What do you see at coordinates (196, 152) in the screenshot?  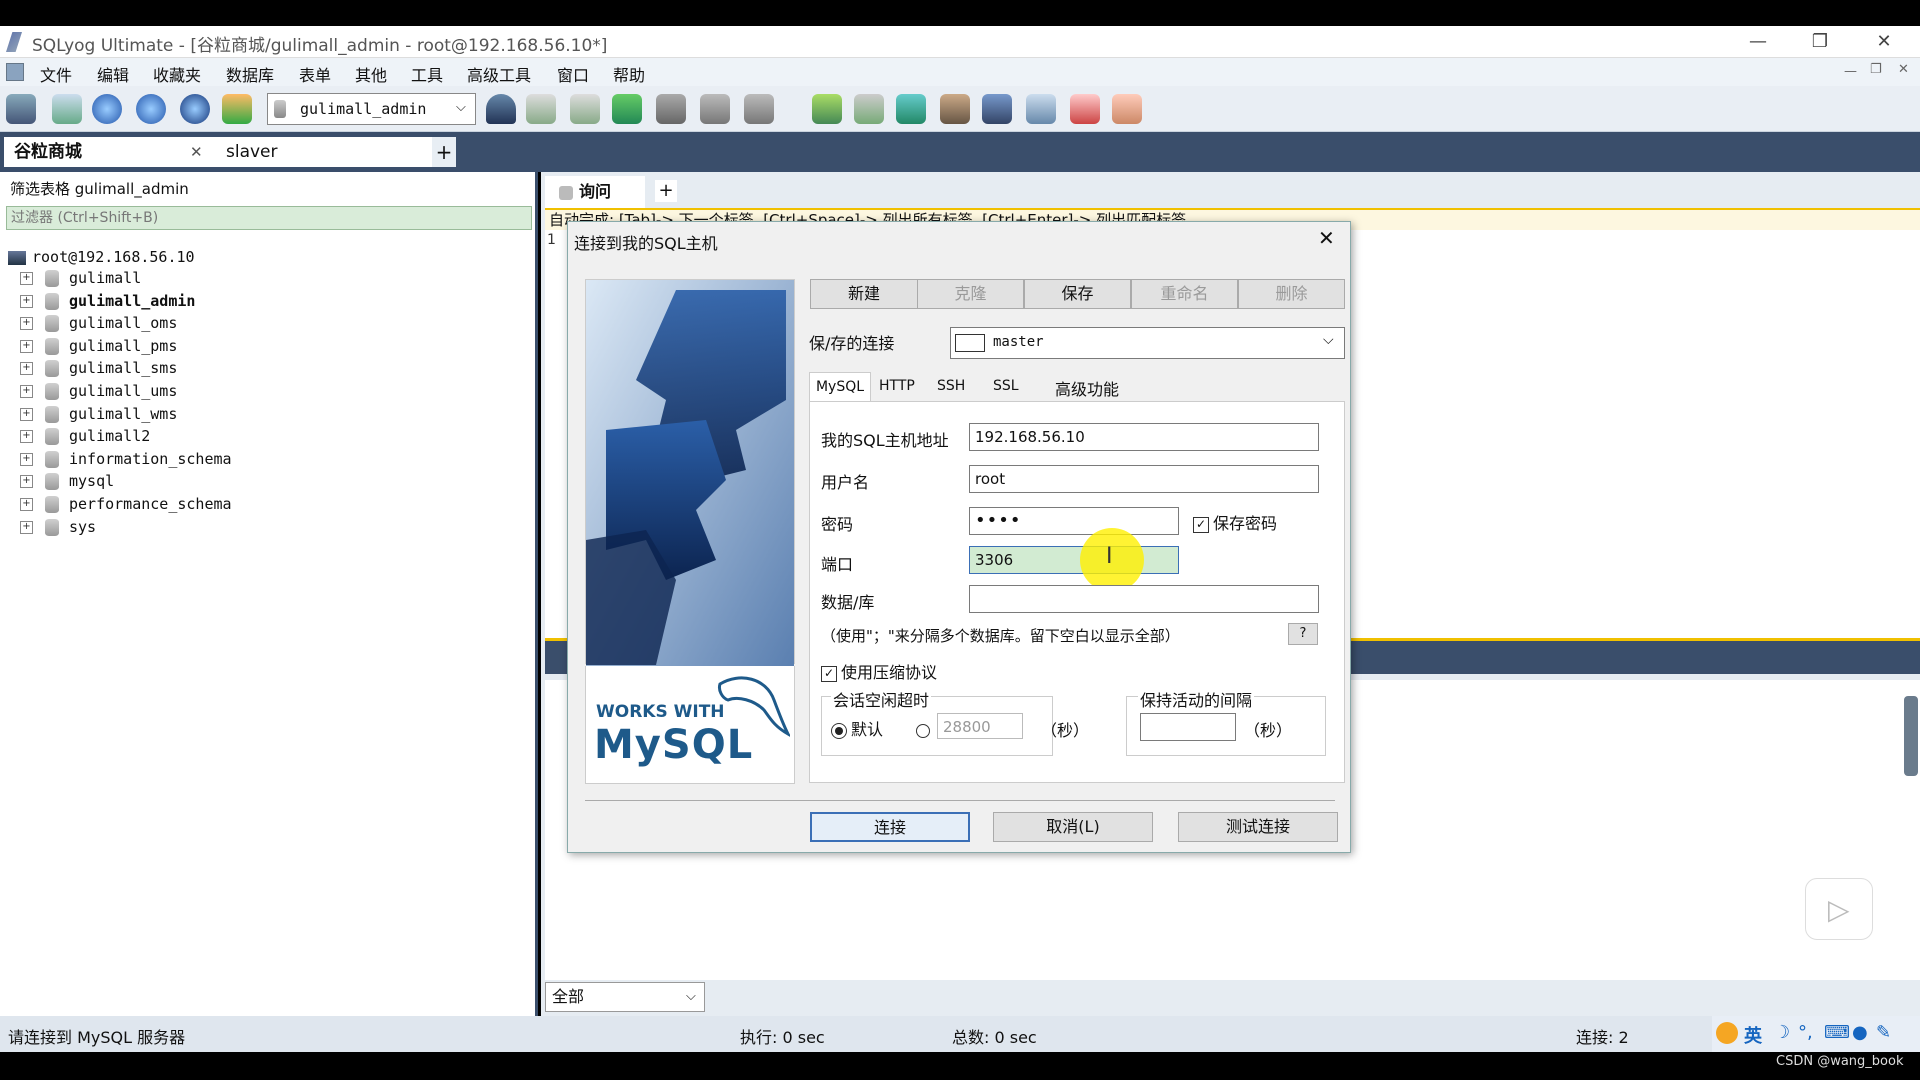 I see `close-tab-icon: ✕` at bounding box center [196, 152].